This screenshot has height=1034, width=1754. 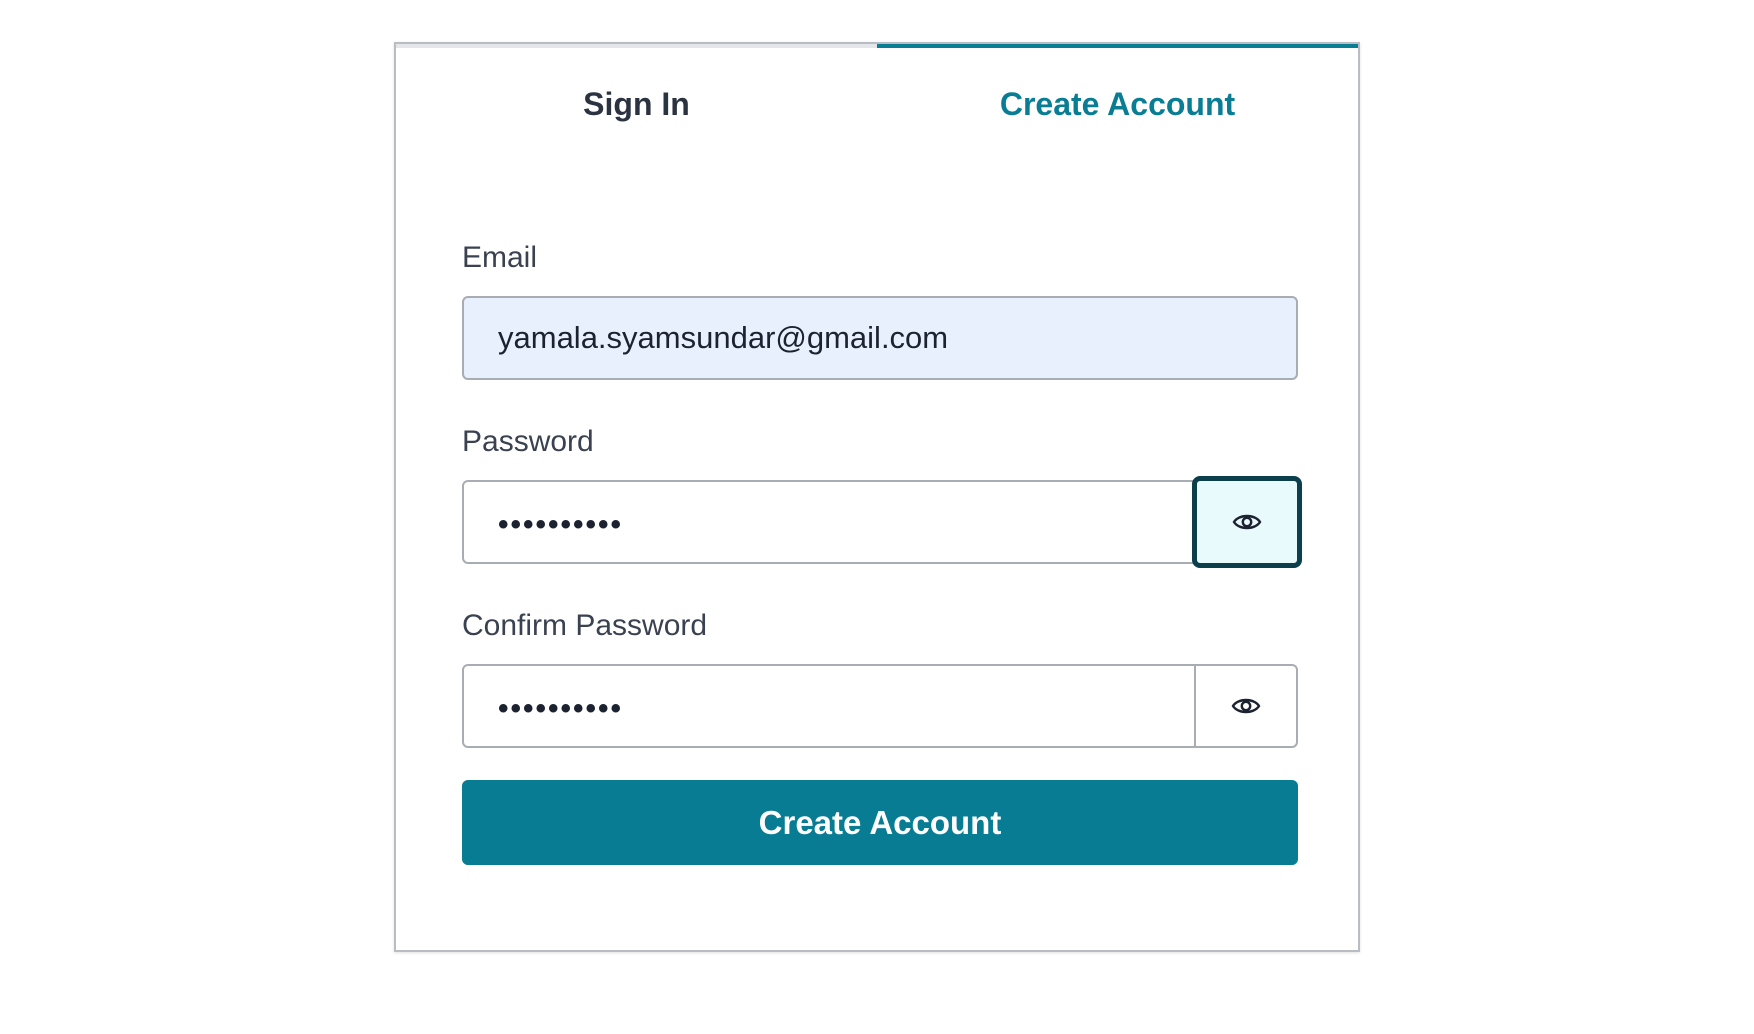 I want to click on create-account-button: Create Account, so click(x=880, y=822).